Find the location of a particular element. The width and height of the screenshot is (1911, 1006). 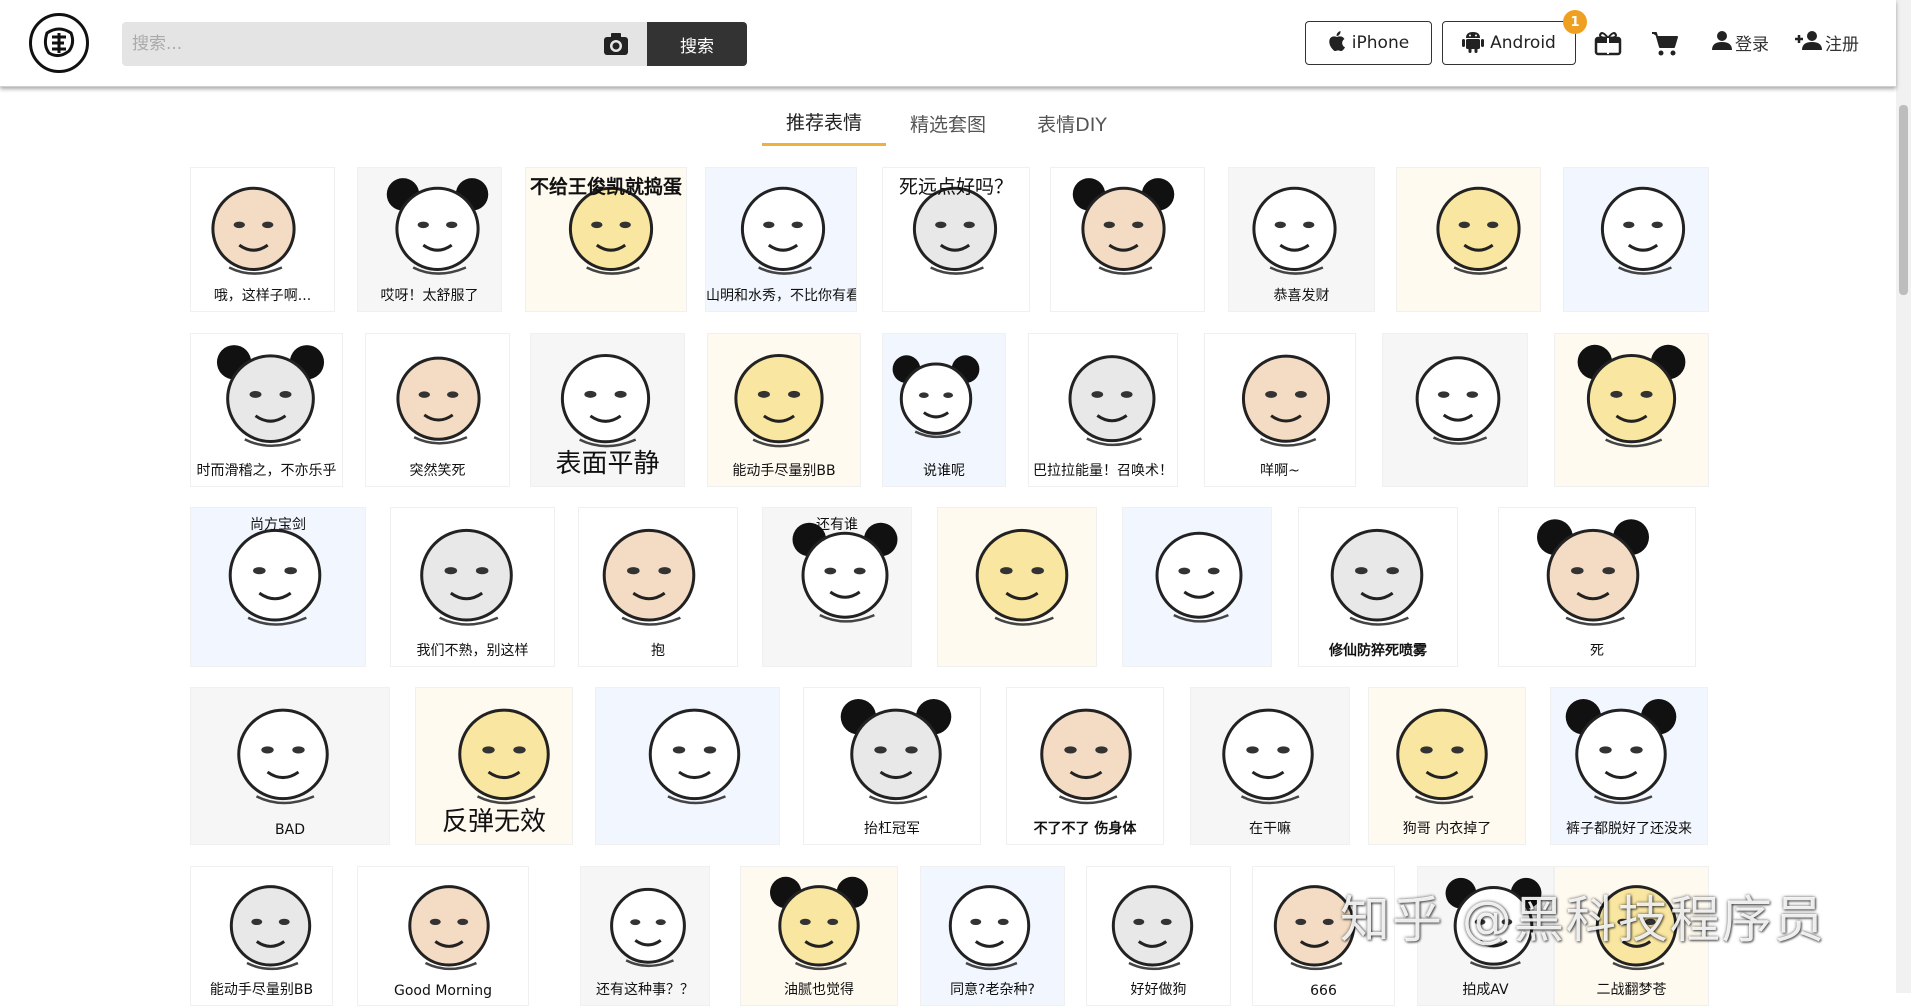

sticker-tile: 狗哥 内衣掉了 is located at coordinates (1447, 766).